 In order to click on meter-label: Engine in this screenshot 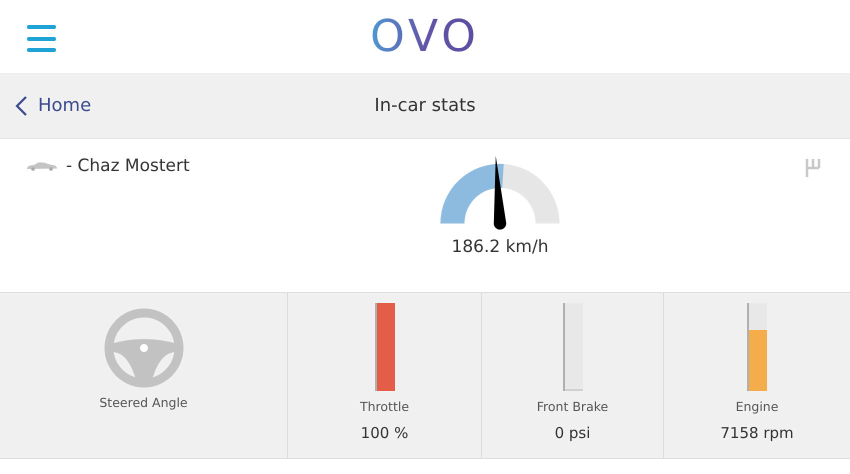, I will do `click(757, 406)`.